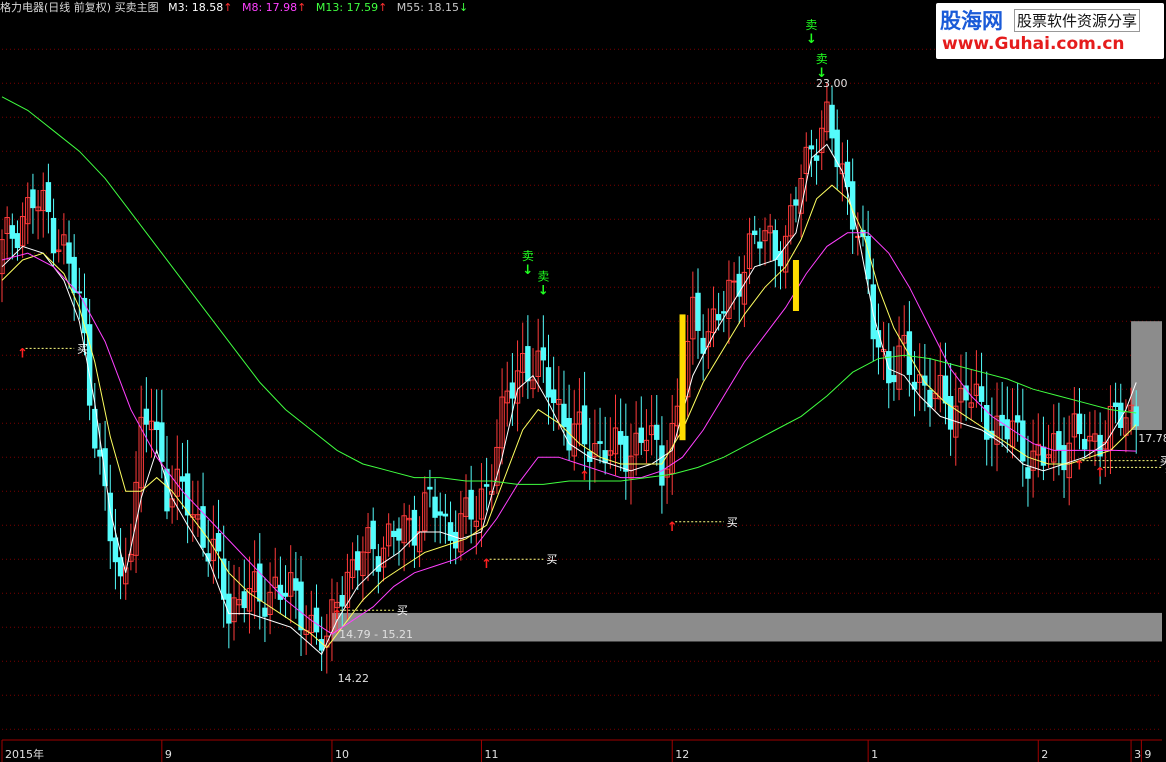 Image resolution: width=1166 pixels, height=762 pixels. Describe the element at coordinates (354, 678) in the screenshot. I see `price-label: 14.22` at that location.